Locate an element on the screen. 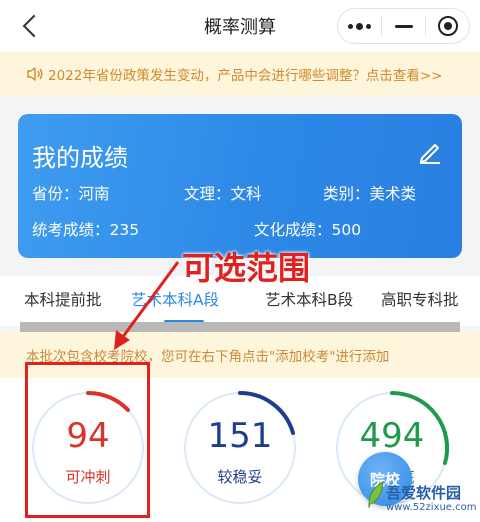  tab-vocational: 高职专科批 is located at coordinates (420, 299).